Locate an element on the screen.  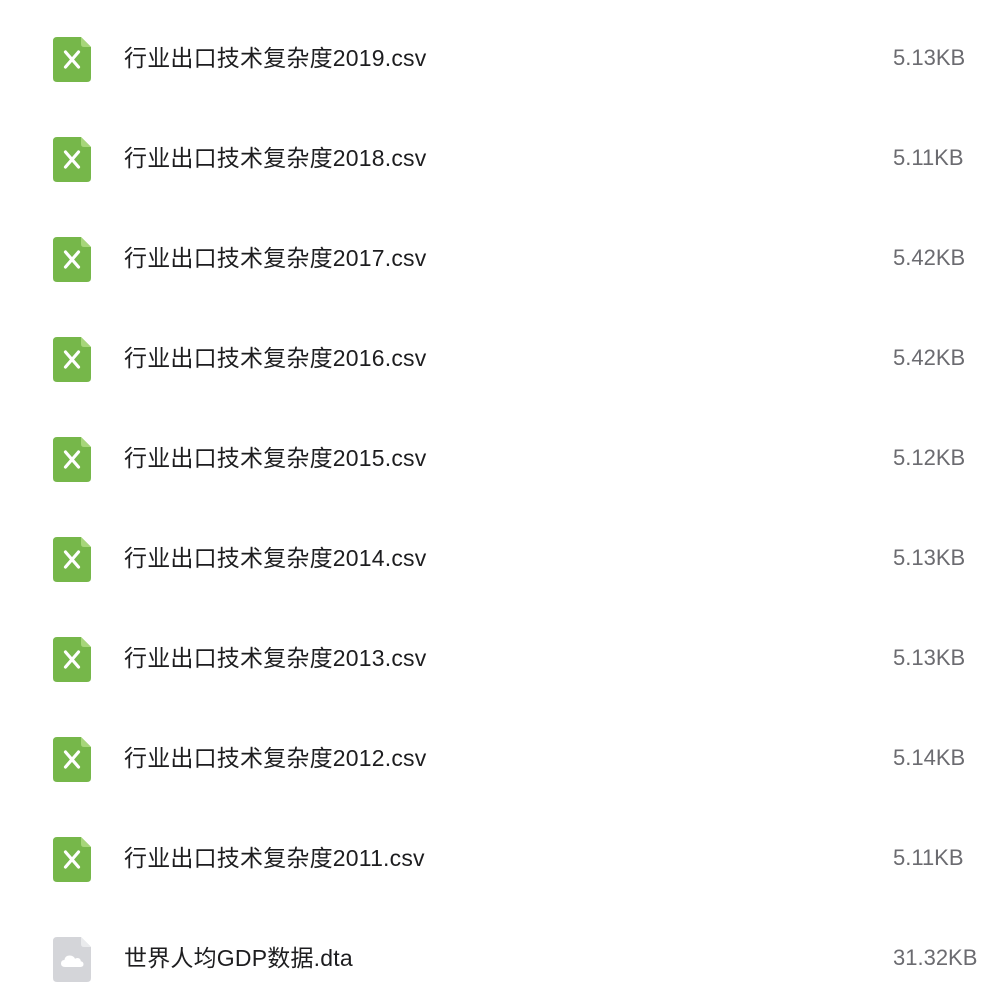
file-name: 行业出口技术复杂度2011.csv is located at coordinates (274, 858).